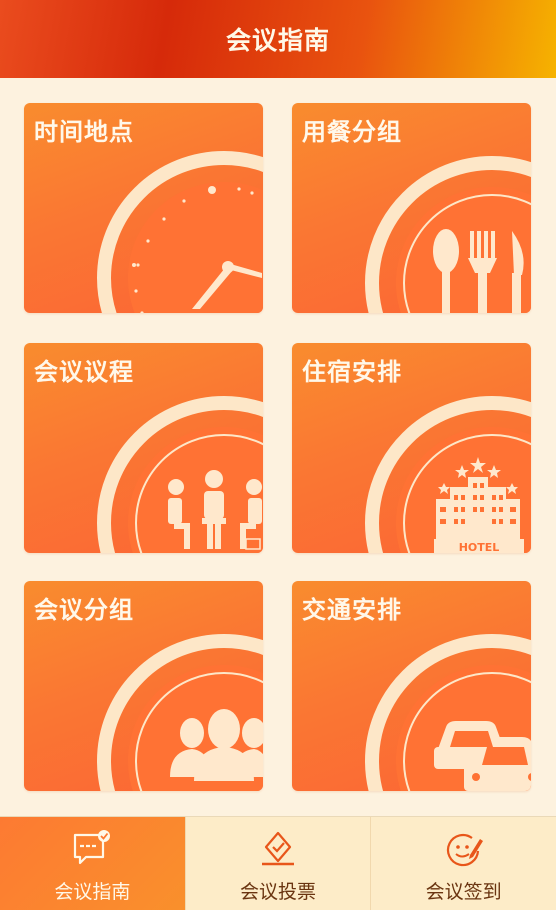 The height and width of the screenshot is (910, 556). What do you see at coordinates (278, 892) in the screenshot?
I see `tab-label: 会议投票` at bounding box center [278, 892].